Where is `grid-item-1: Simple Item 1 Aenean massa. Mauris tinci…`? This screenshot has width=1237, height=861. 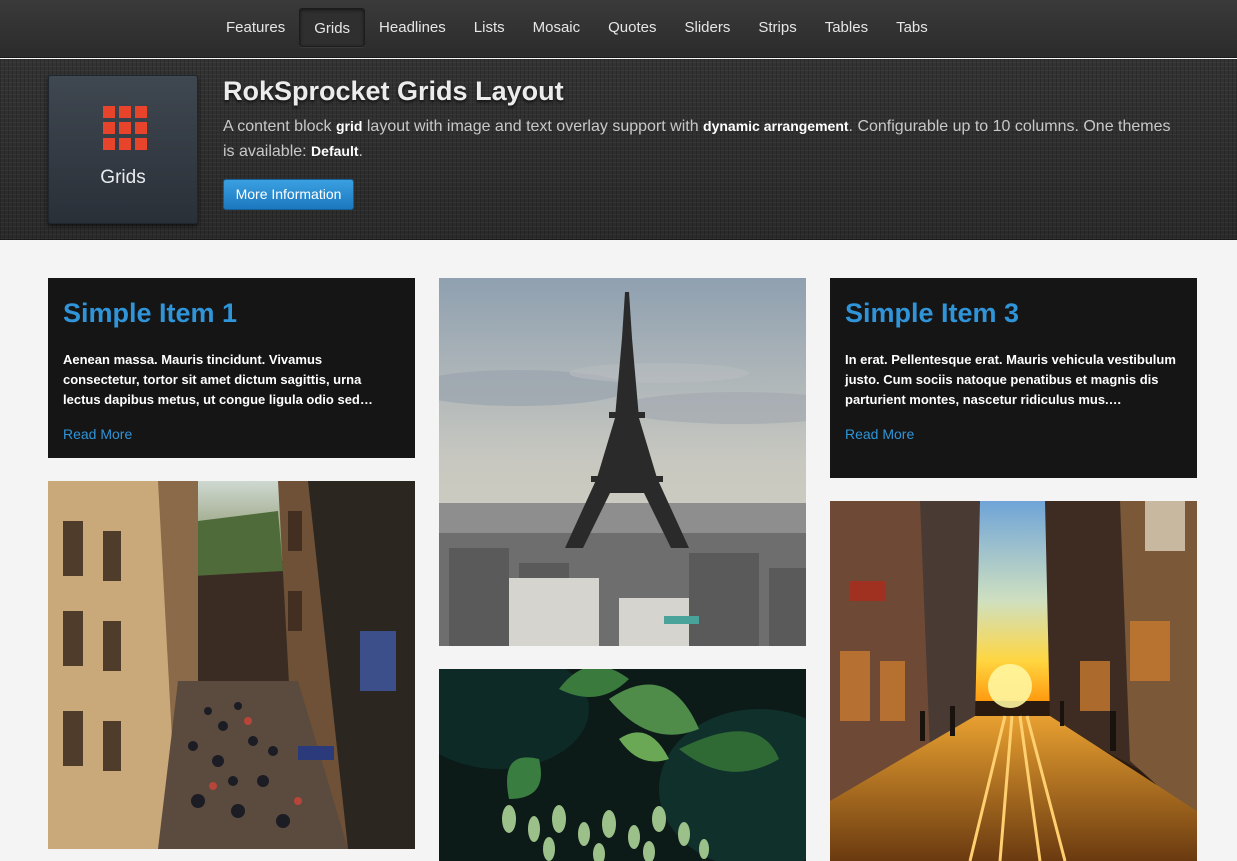
grid-item-1: Simple Item 1 Aenean massa. Mauris tinci… is located at coordinates (231, 368).